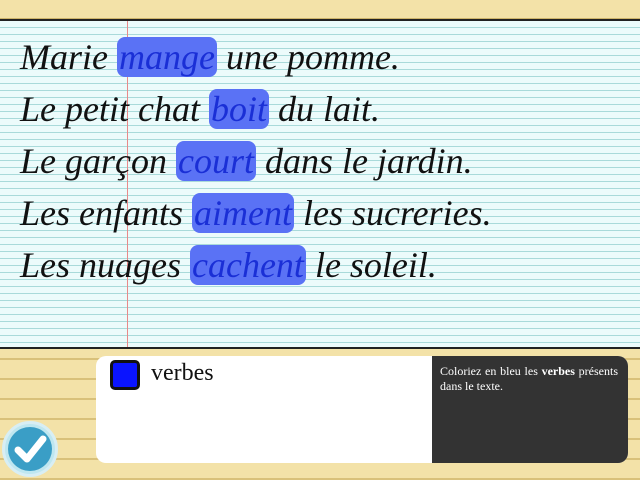 This screenshot has height=480, width=640. What do you see at coordinates (68, 57) in the screenshot?
I see `sentence-text: Marie` at bounding box center [68, 57].